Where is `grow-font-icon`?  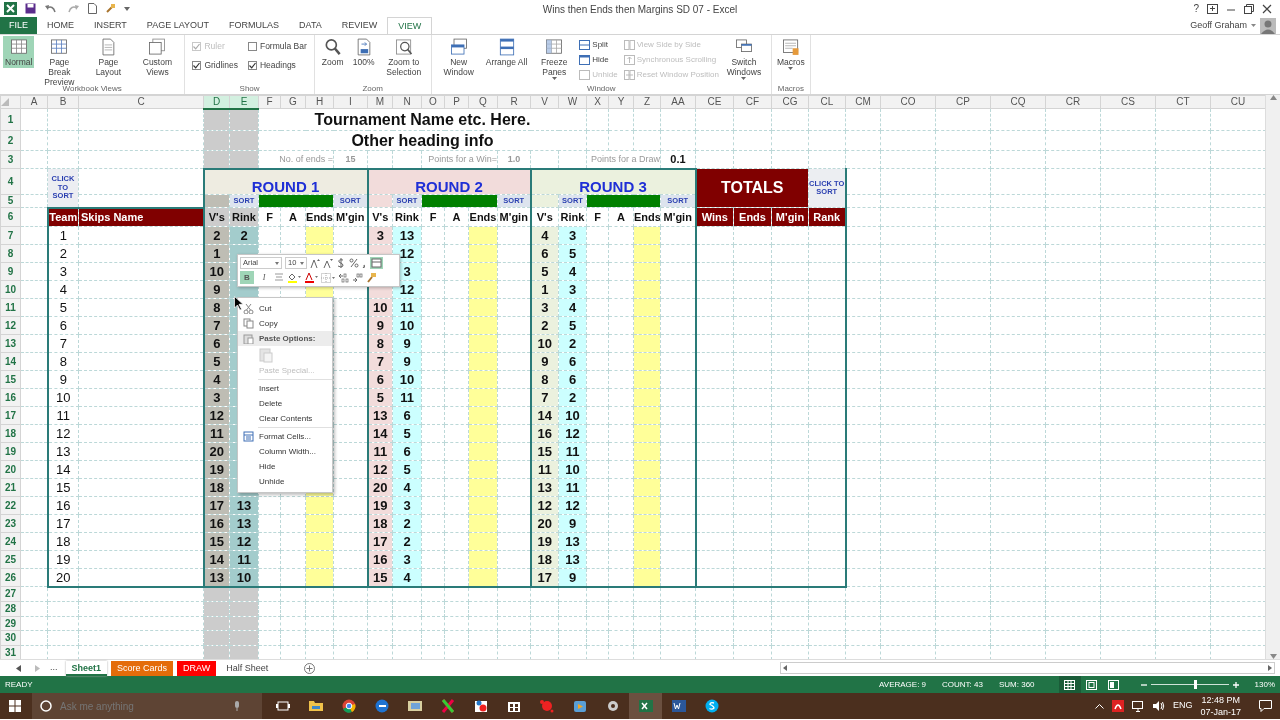 grow-font-icon is located at coordinates (315, 263).